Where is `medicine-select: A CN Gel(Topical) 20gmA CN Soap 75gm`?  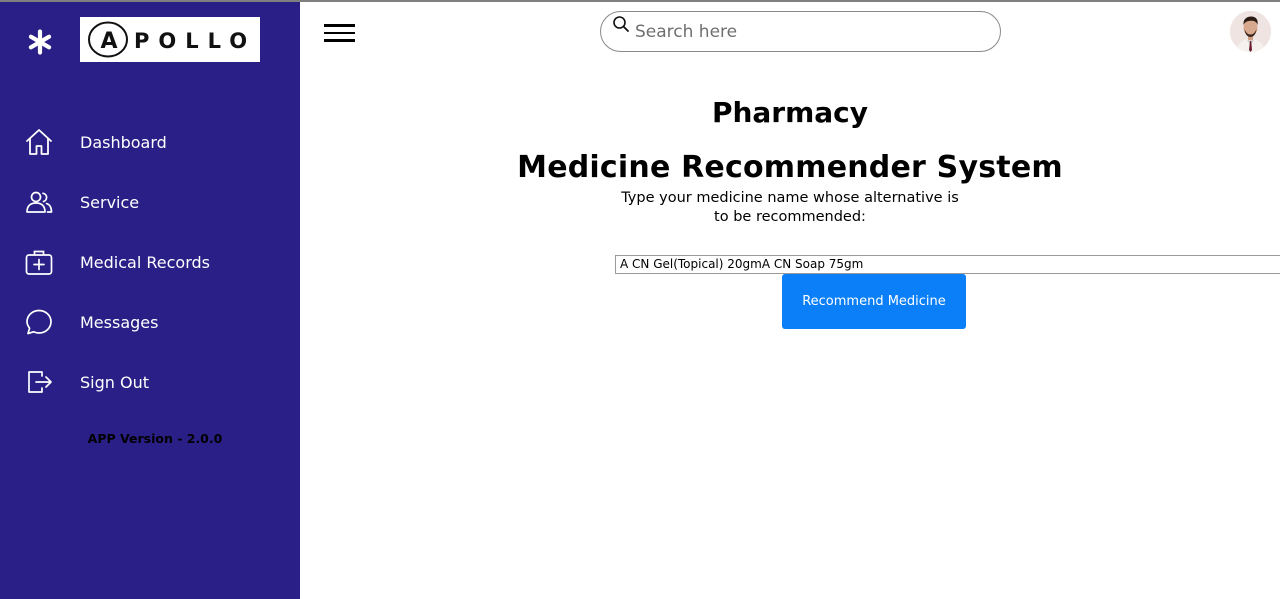
medicine-select: A CN Gel(Topical) 20gmA CN Soap 75gm is located at coordinates (947, 264).